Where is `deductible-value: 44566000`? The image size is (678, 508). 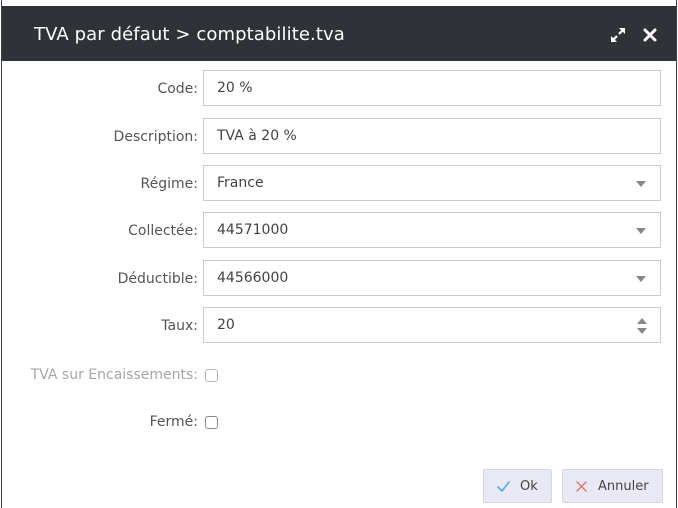
deductible-value: 44566000 is located at coordinates (253, 278).